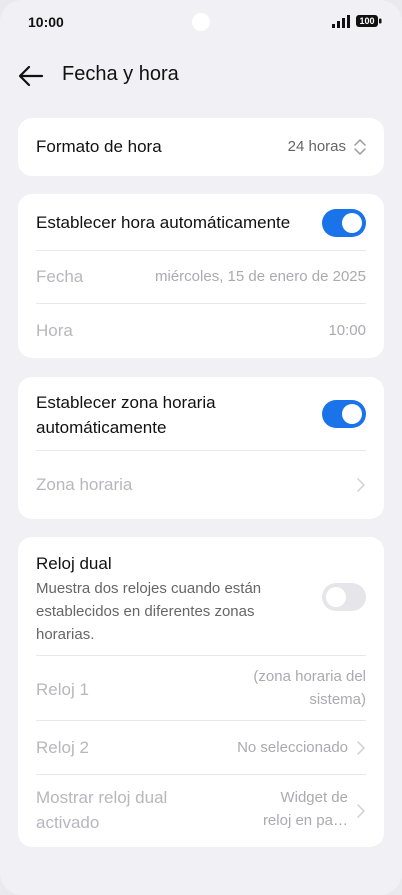  I want to click on clock1-label: Reloj 1, so click(62, 689).